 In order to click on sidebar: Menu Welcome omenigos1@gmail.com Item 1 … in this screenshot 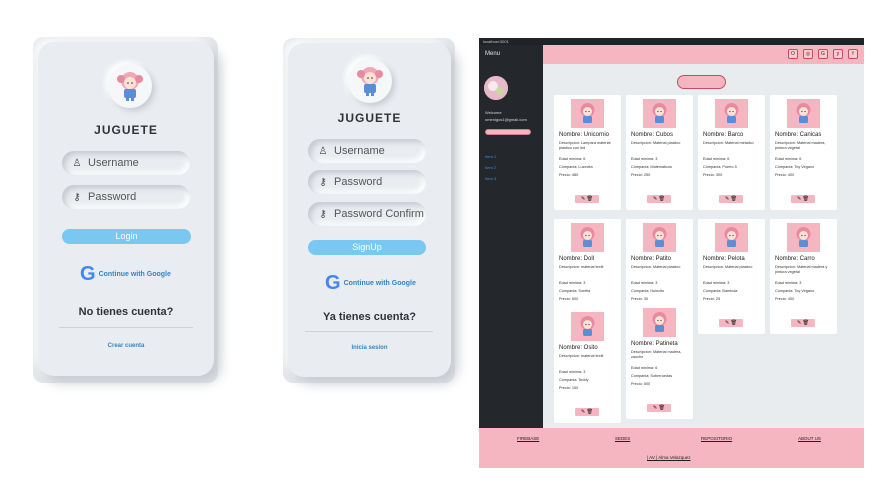, I will do `click(511, 236)`.